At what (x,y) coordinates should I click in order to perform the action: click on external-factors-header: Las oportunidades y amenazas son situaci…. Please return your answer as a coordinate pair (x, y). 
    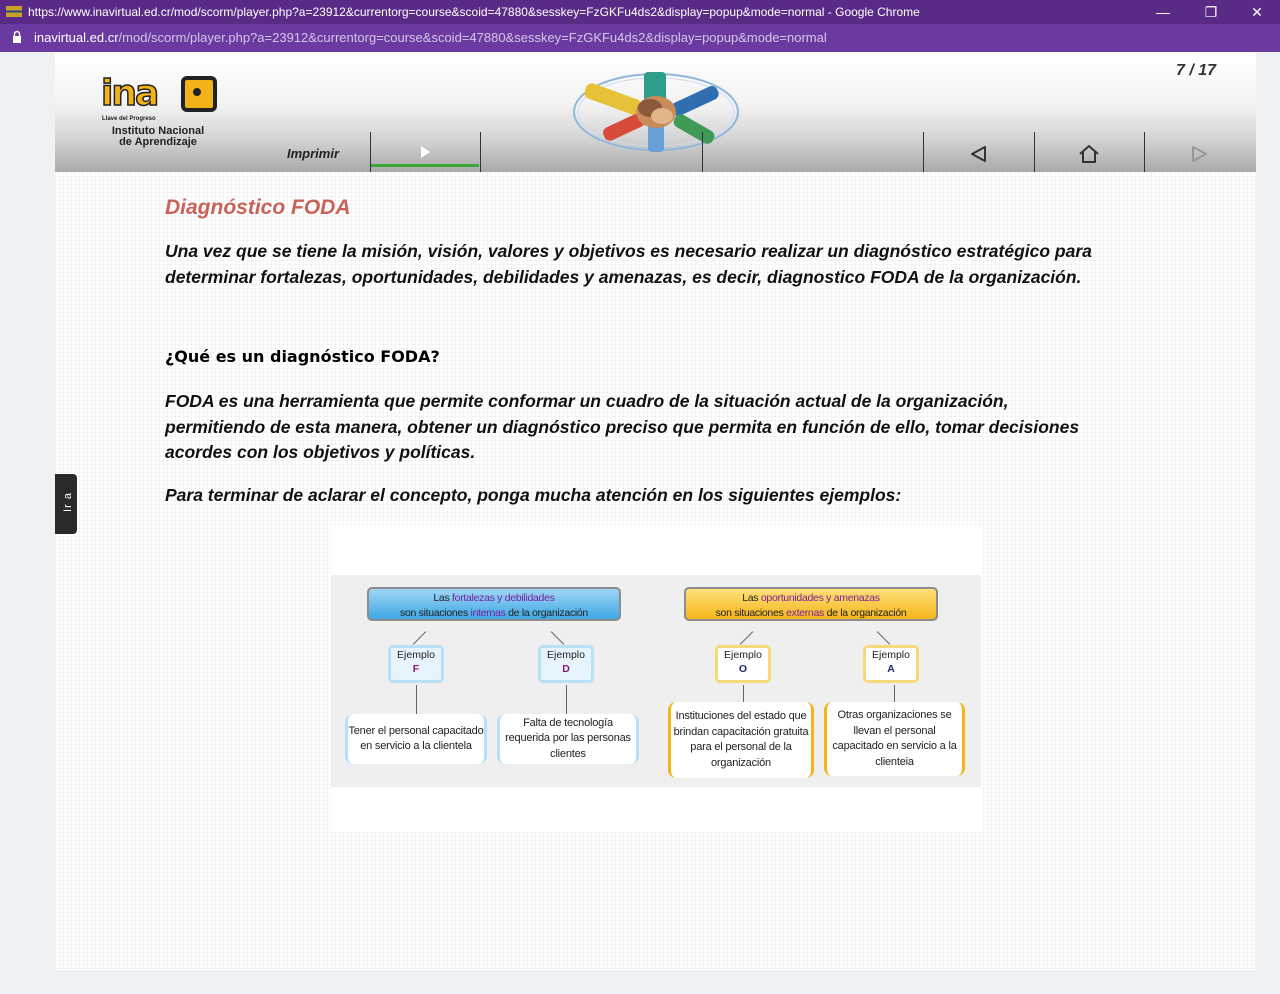
    Looking at the image, I should click on (811, 604).